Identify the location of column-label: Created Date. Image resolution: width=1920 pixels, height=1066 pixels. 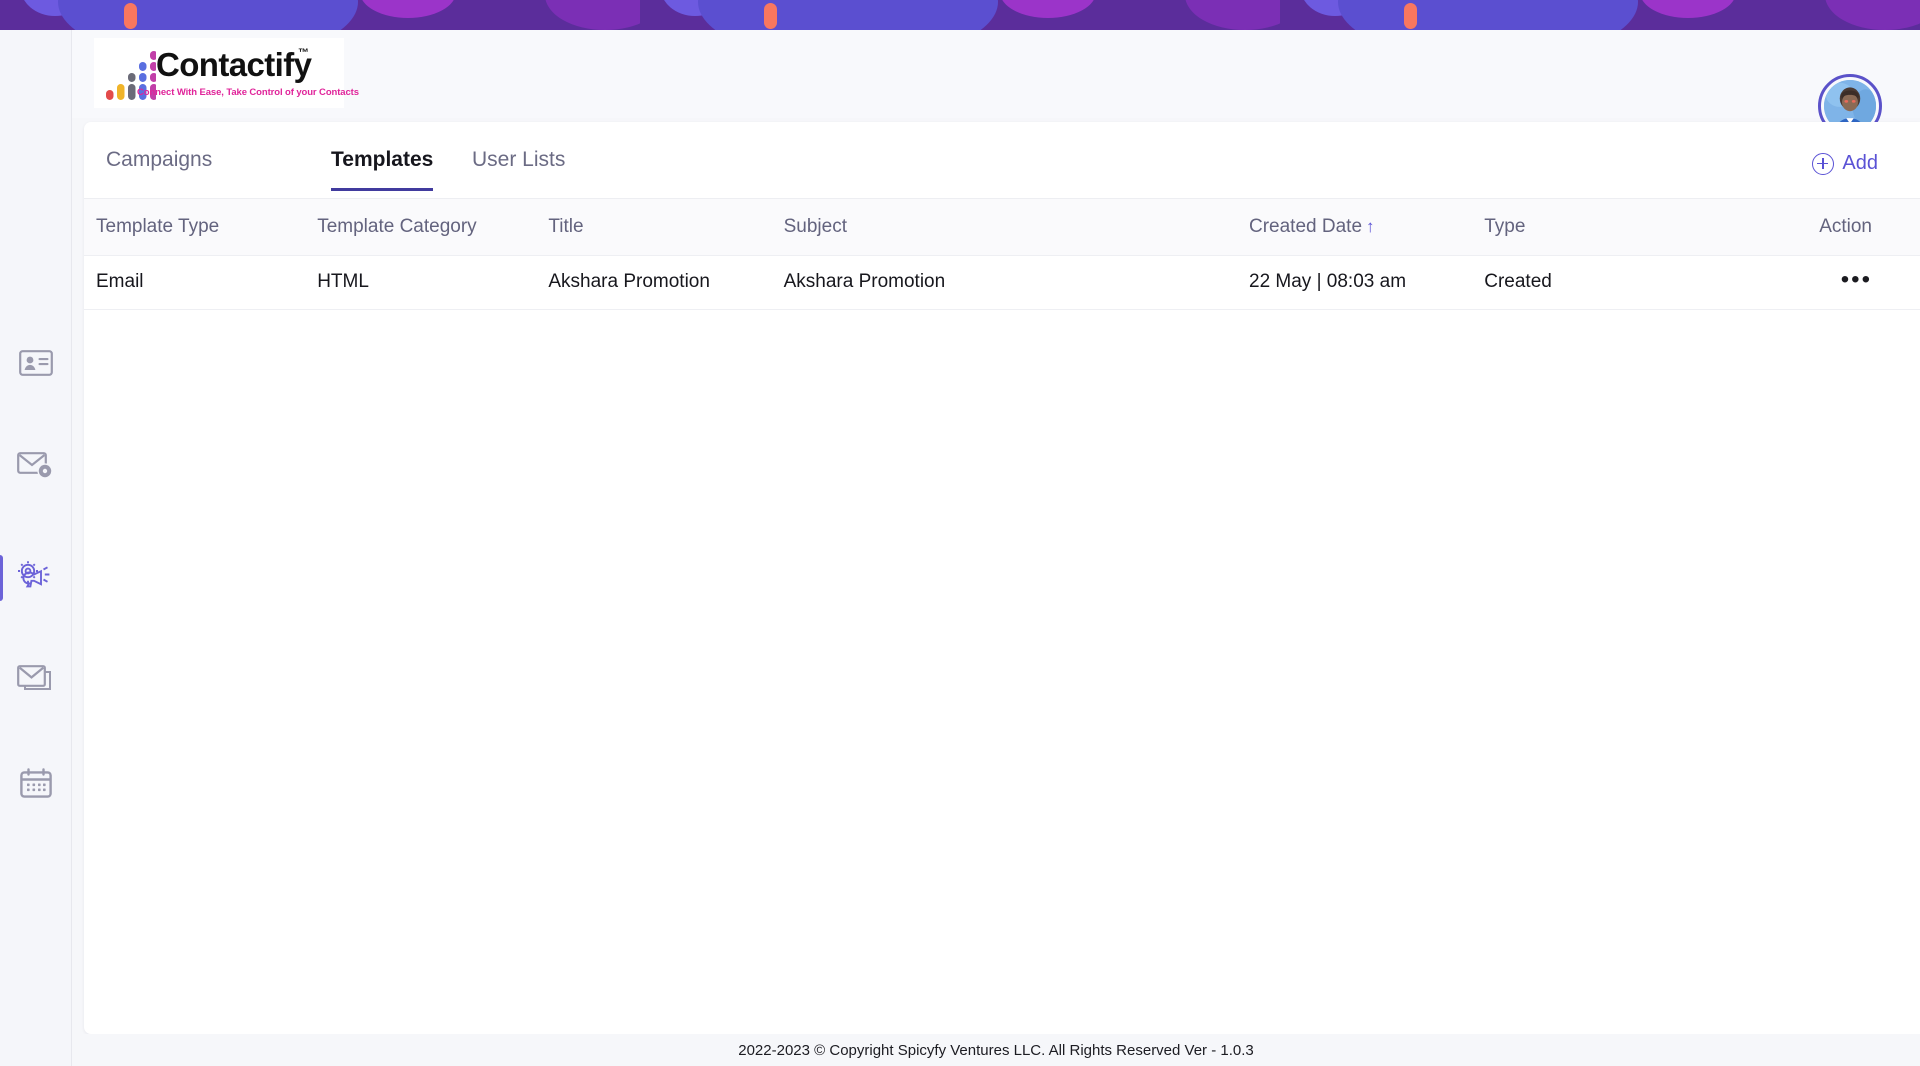
(1306, 226).